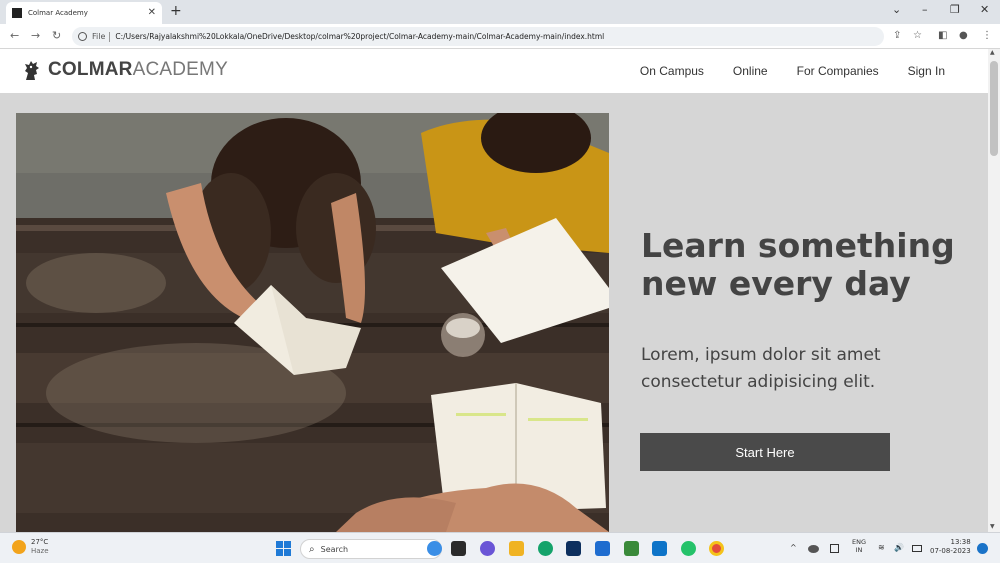 The image size is (1000, 563). I want to click on nav-link-sign-in: Sign In, so click(926, 71).